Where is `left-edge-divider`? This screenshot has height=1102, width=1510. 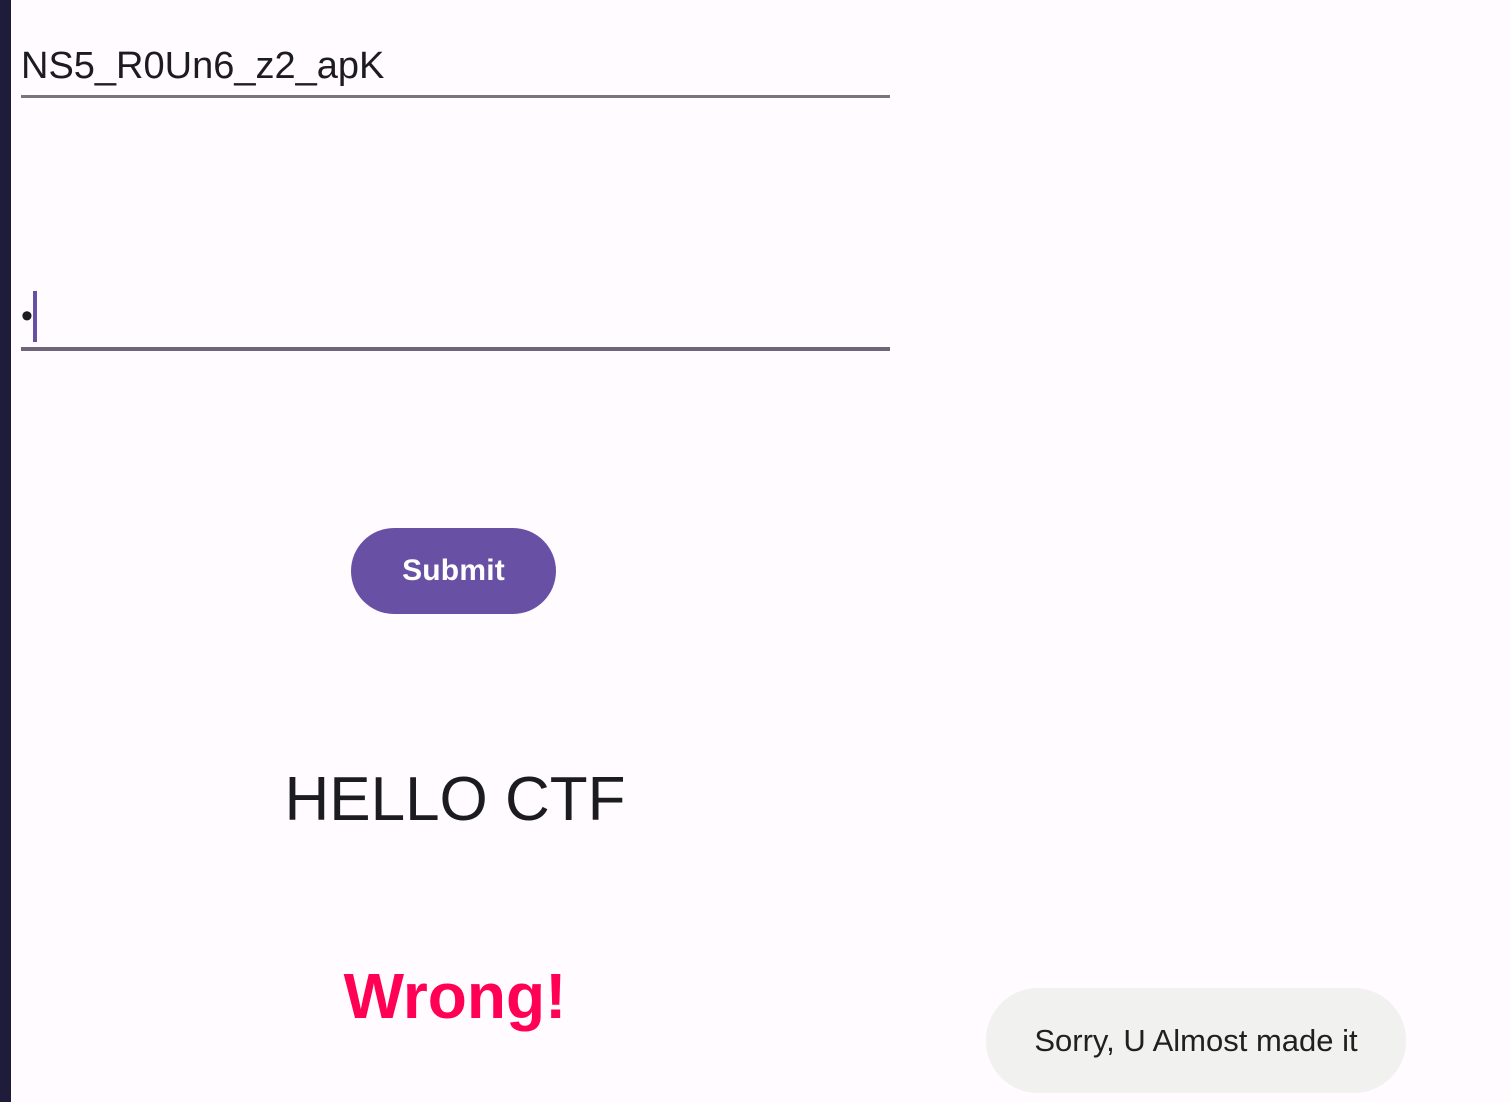
left-edge-divider is located at coordinates (5, 551).